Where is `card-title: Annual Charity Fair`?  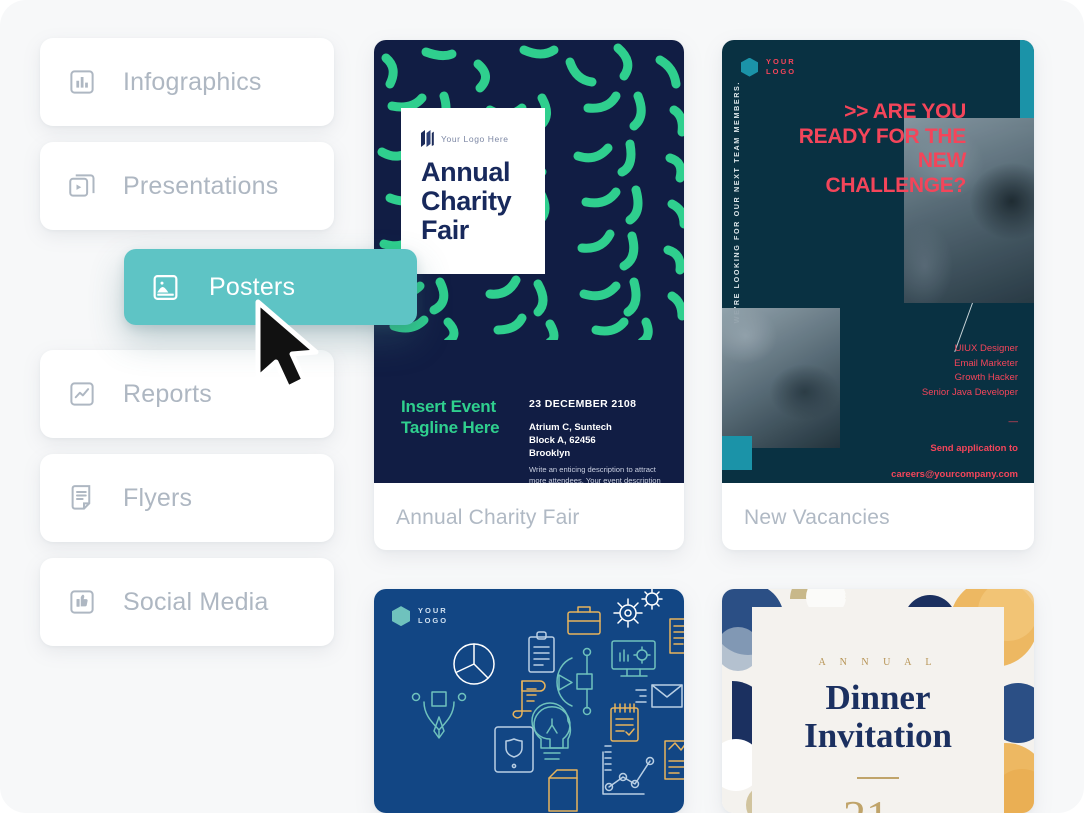
card-title: Annual Charity Fair is located at coordinates (488, 517).